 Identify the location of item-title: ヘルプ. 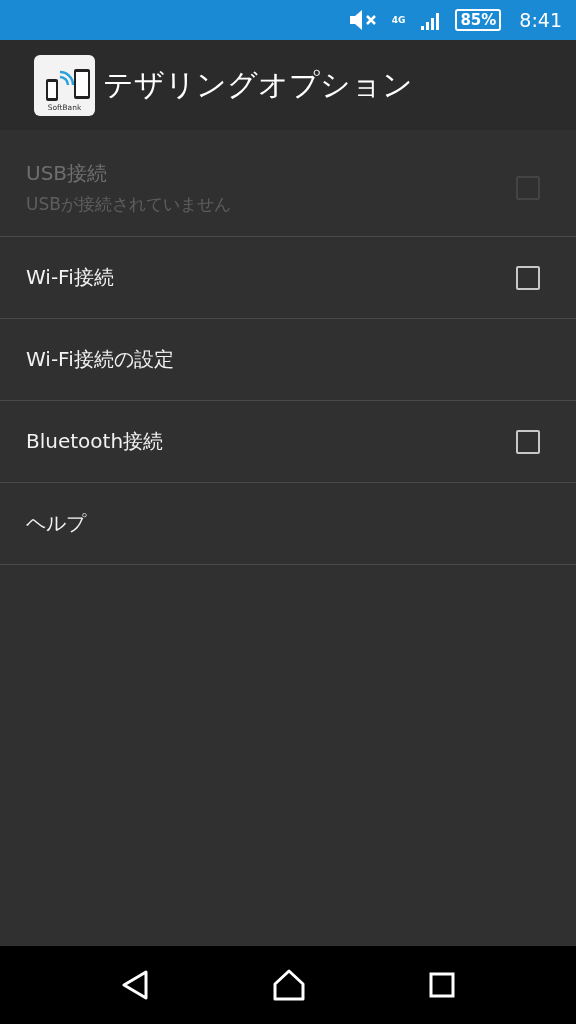
(57, 523).